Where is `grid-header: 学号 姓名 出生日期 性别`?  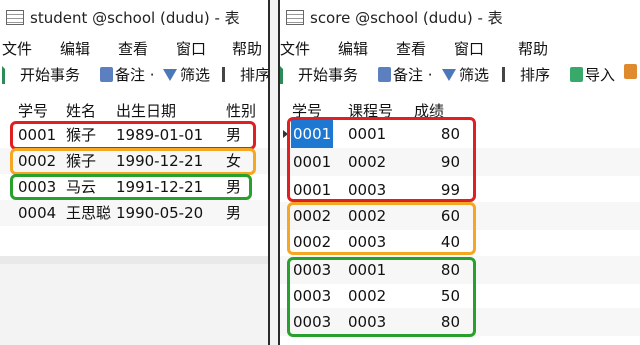
grid-header: 学号 姓名 出生日期 性别 is located at coordinates (134, 111).